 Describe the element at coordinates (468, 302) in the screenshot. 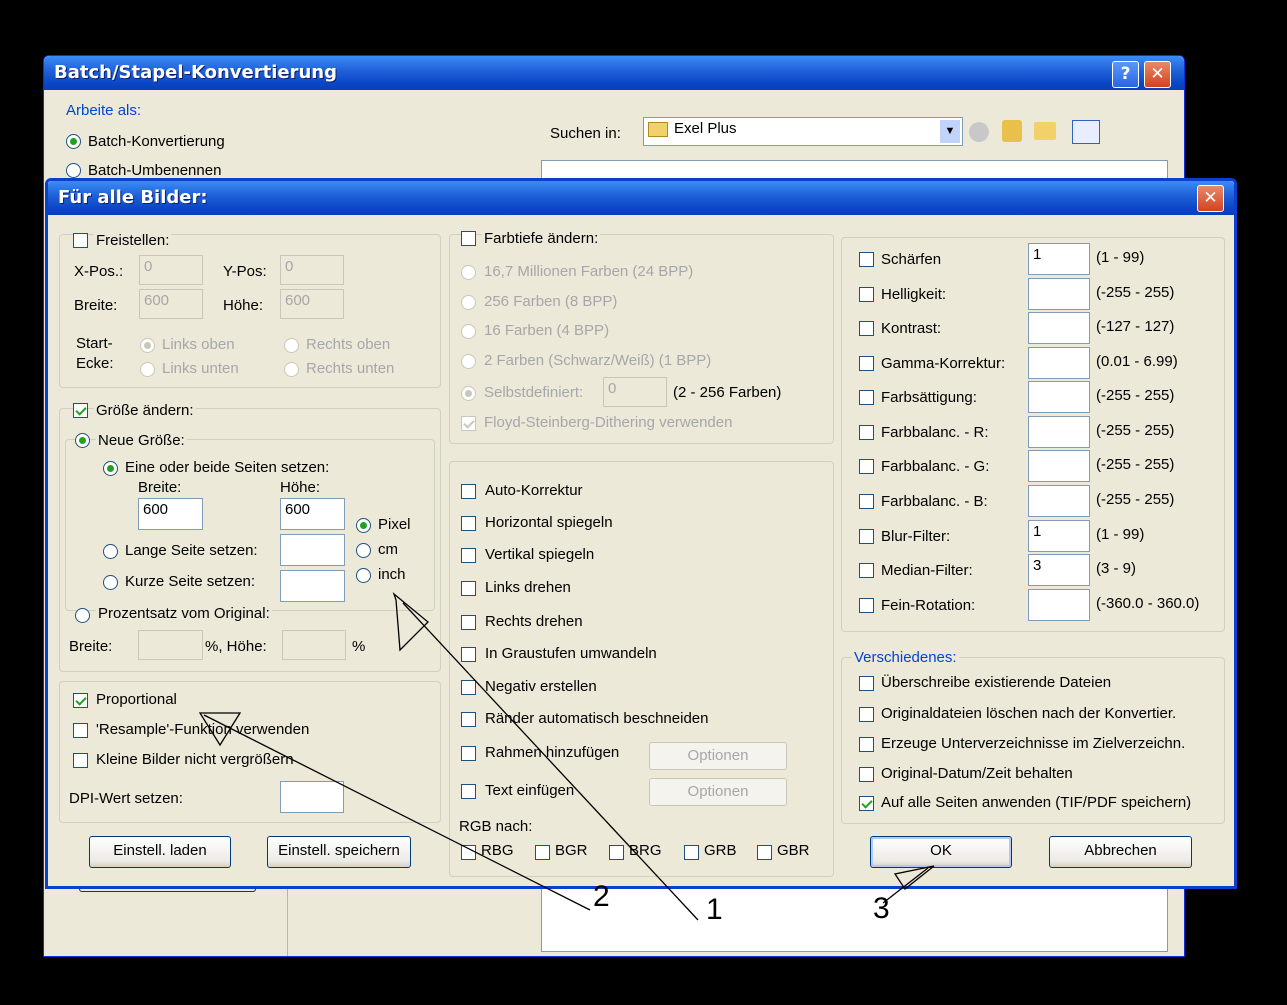

I see `farbtiefe-8bpp-radio` at that location.